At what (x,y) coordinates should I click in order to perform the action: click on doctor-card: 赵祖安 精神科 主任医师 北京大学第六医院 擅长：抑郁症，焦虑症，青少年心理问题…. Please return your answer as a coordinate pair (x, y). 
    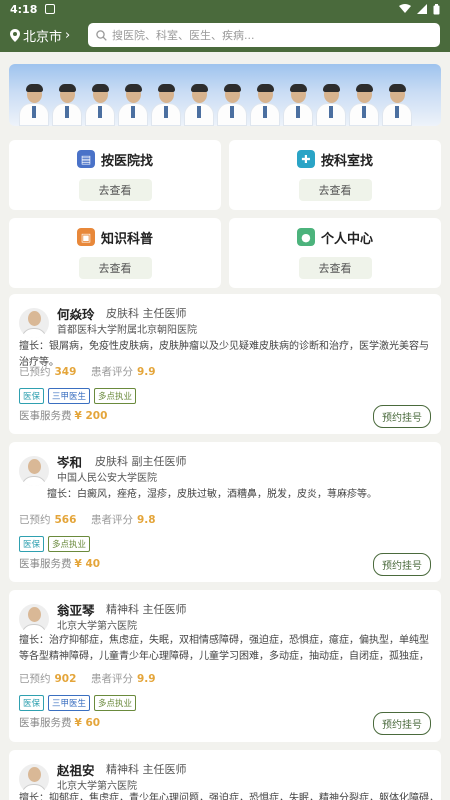
    Looking at the image, I should click on (225, 775).